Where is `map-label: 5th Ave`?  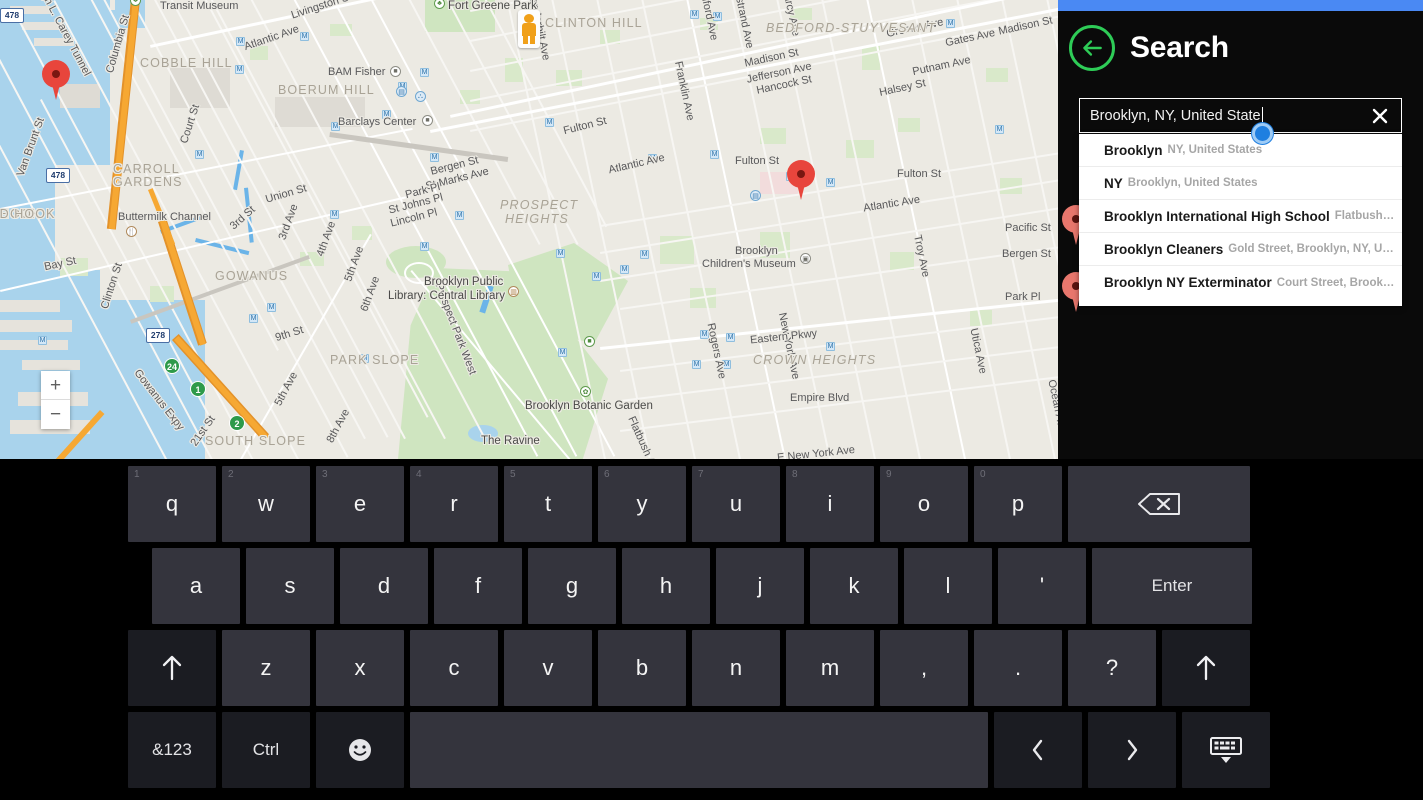
map-label: 5th Ave is located at coordinates (286, 389).